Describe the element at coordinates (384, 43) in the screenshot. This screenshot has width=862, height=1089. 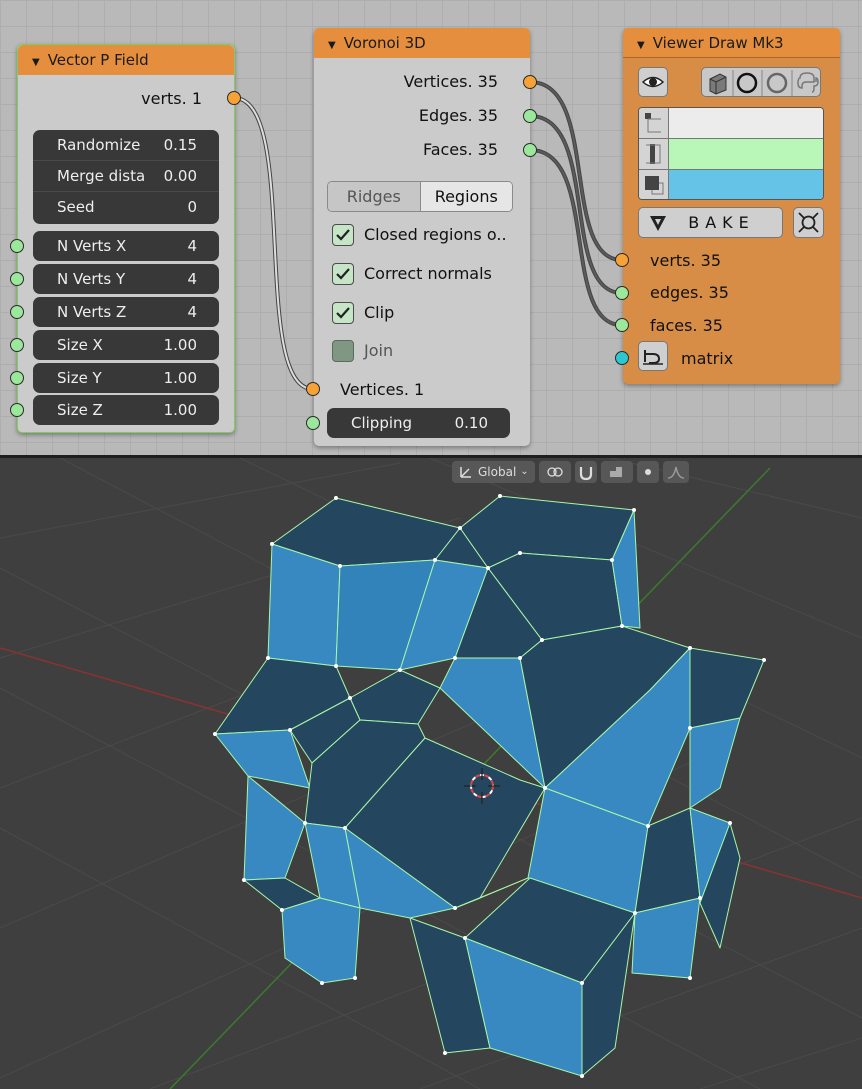
I see `node-title: Voronoi 3D` at that location.